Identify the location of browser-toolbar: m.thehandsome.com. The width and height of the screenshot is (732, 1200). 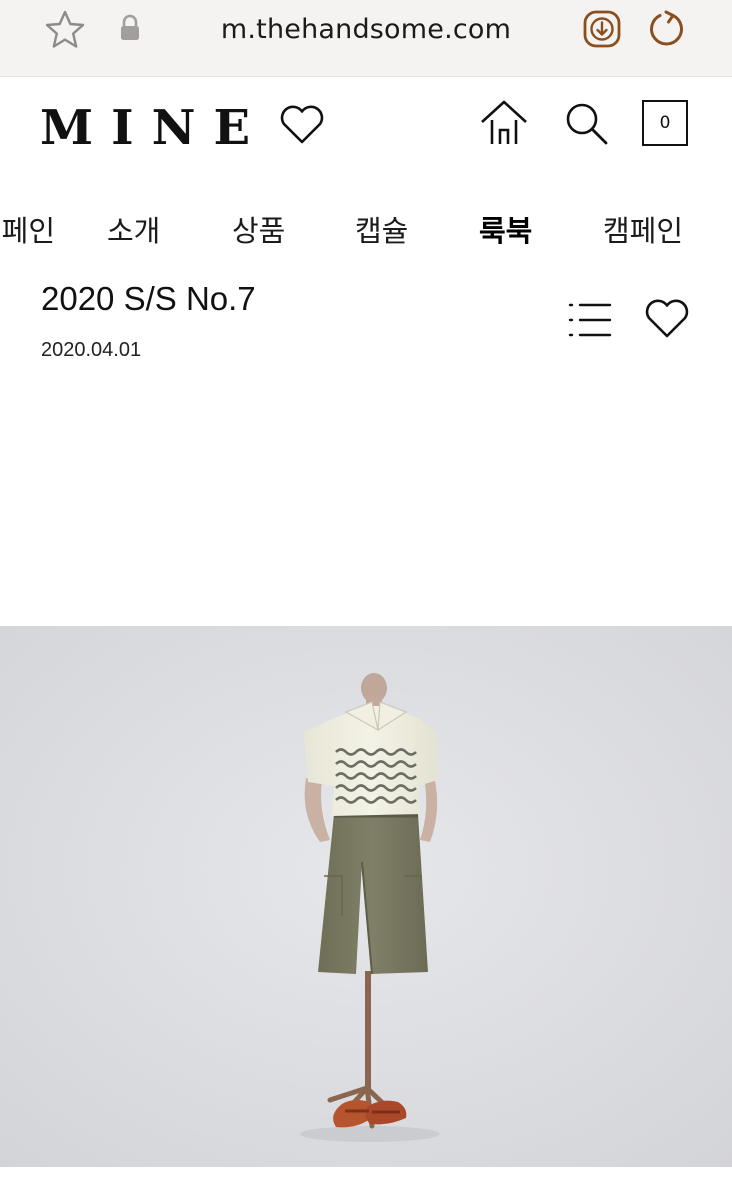
(366, 38).